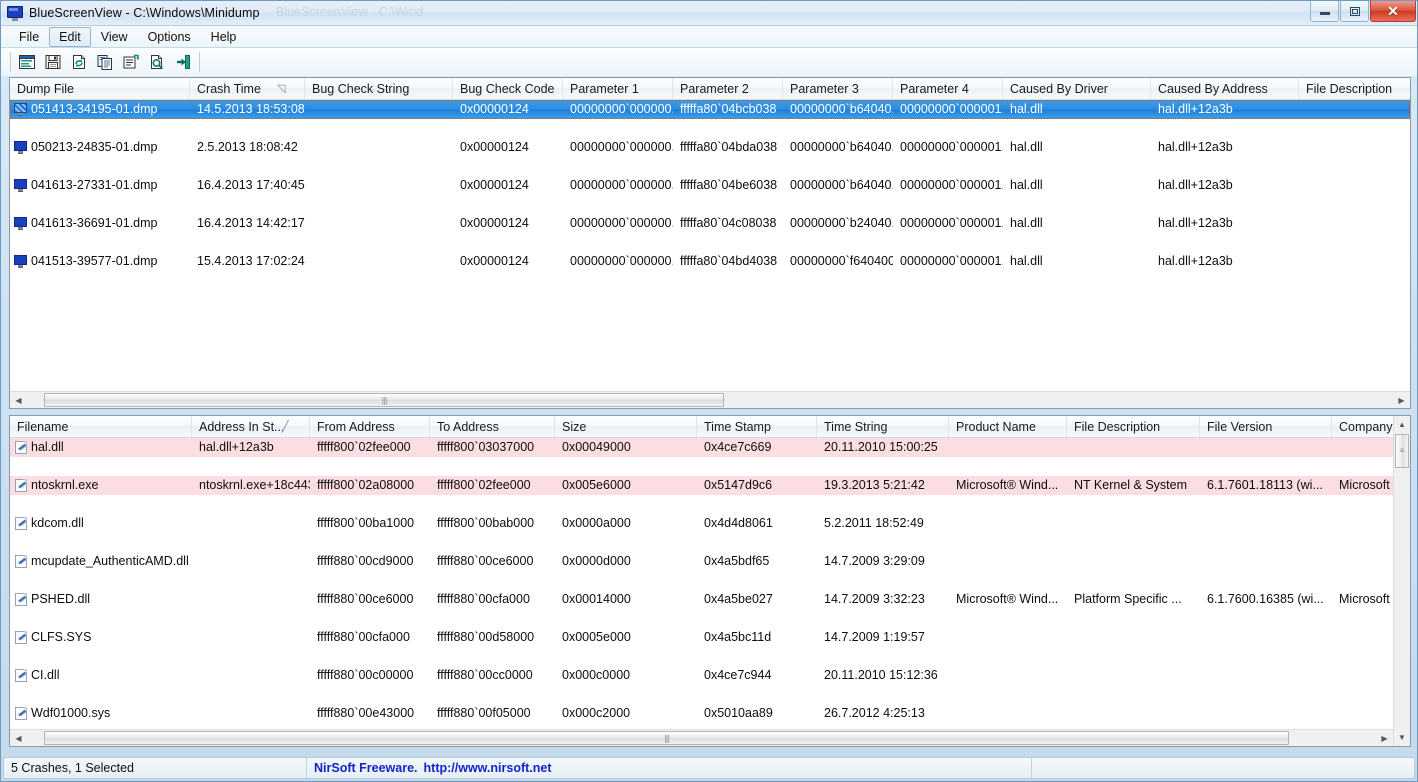  I want to click on properties-button, so click(131, 62).